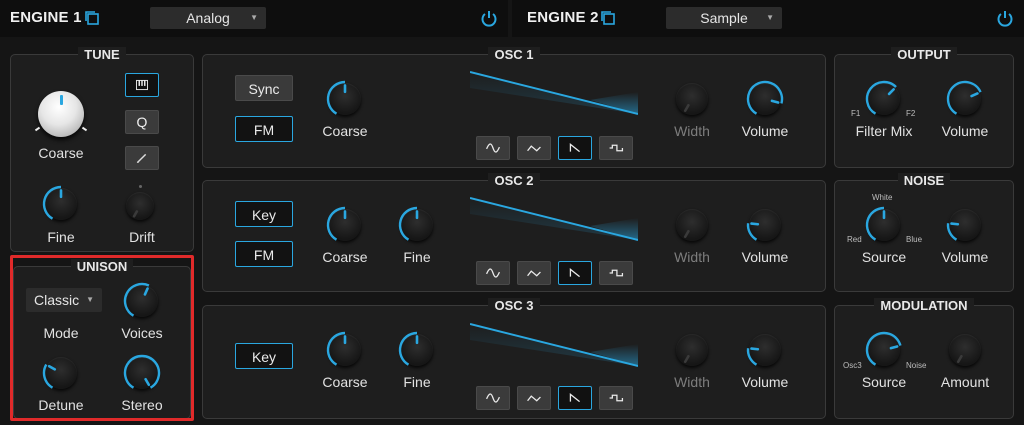 The width and height of the screenshot is (1024, 425). I want to click on noise-volume-label: Volume, so click(965, 257).